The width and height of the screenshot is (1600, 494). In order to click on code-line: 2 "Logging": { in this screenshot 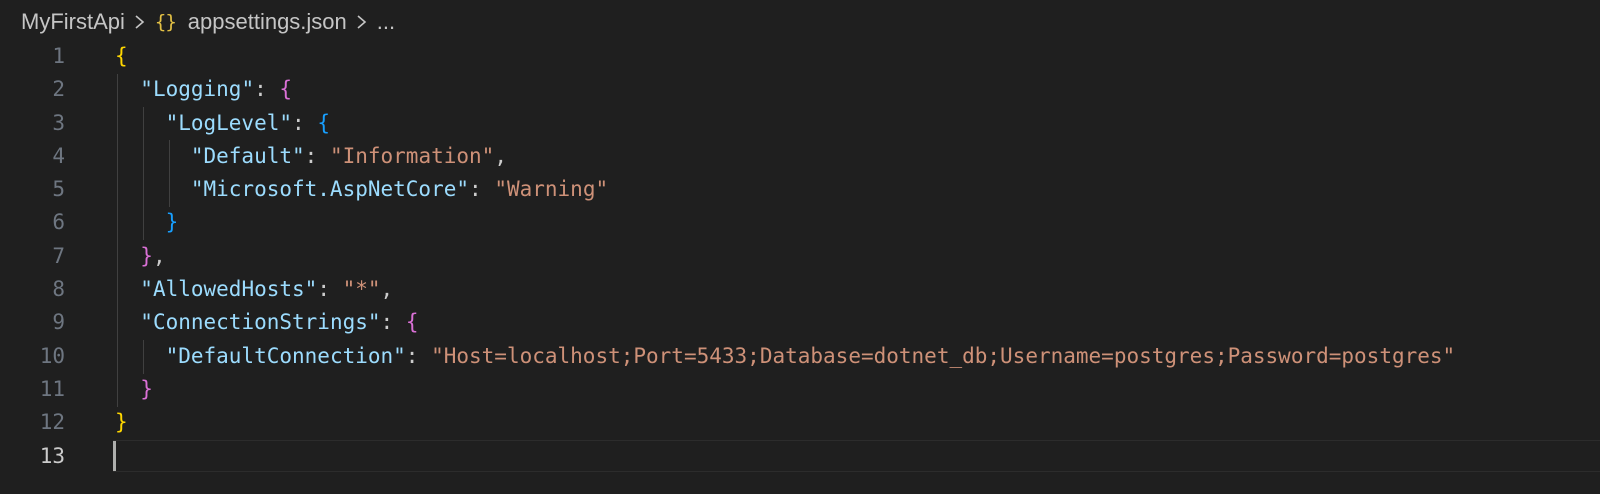, I will do `click(800, 89)`.